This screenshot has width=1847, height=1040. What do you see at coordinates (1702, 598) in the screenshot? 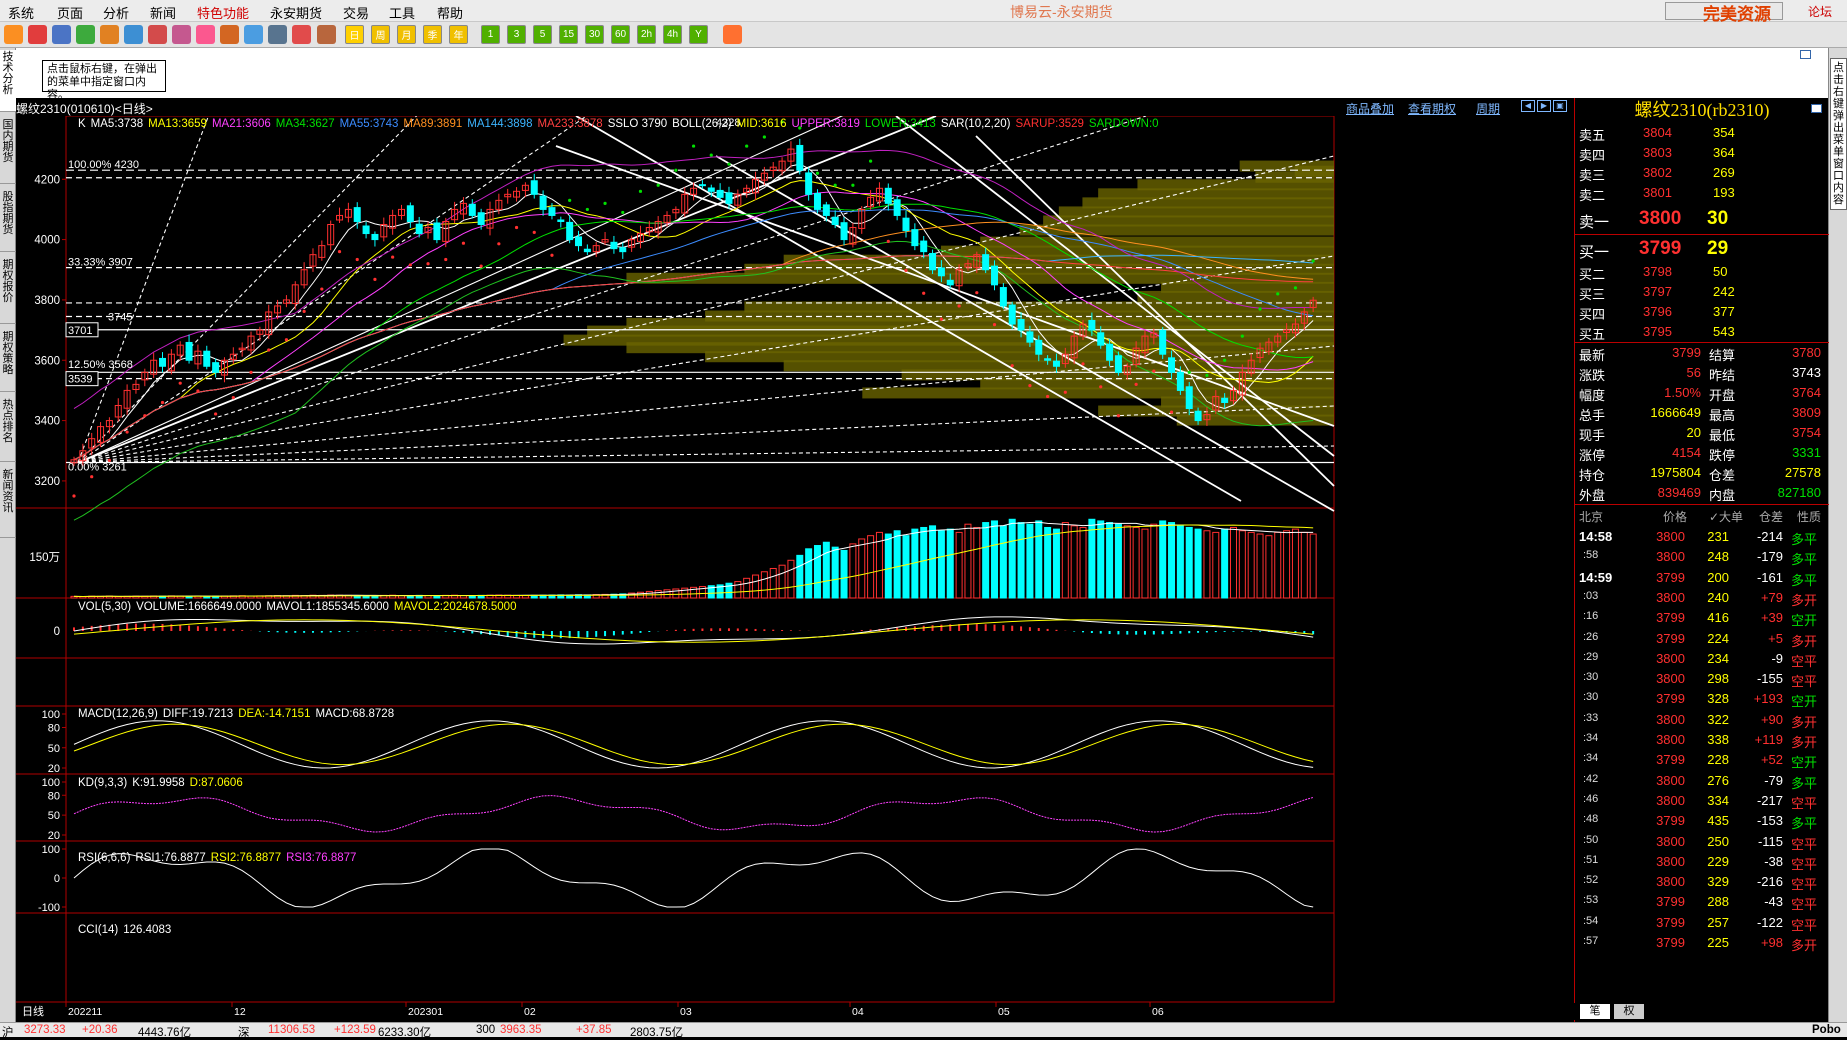
I see `tick-row: :03 3800 240 +79 多开` at bounding box center [1702, 598].